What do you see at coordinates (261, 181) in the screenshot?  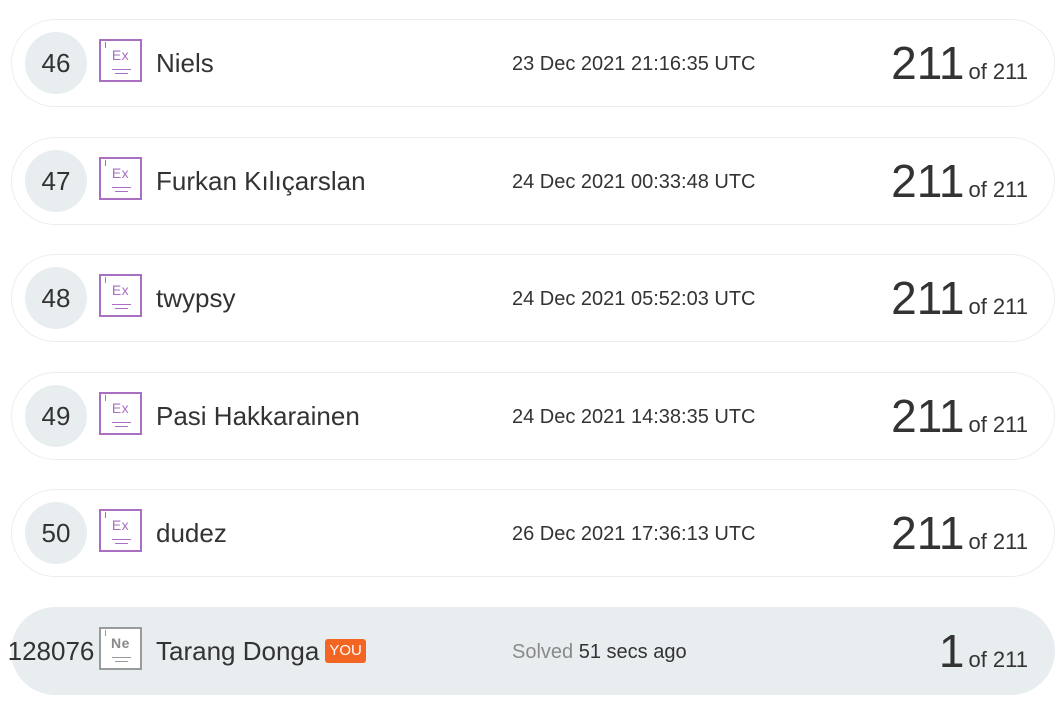 I see `user-name: Furkan Kılıçarslan` at bounding box center [261, 181].